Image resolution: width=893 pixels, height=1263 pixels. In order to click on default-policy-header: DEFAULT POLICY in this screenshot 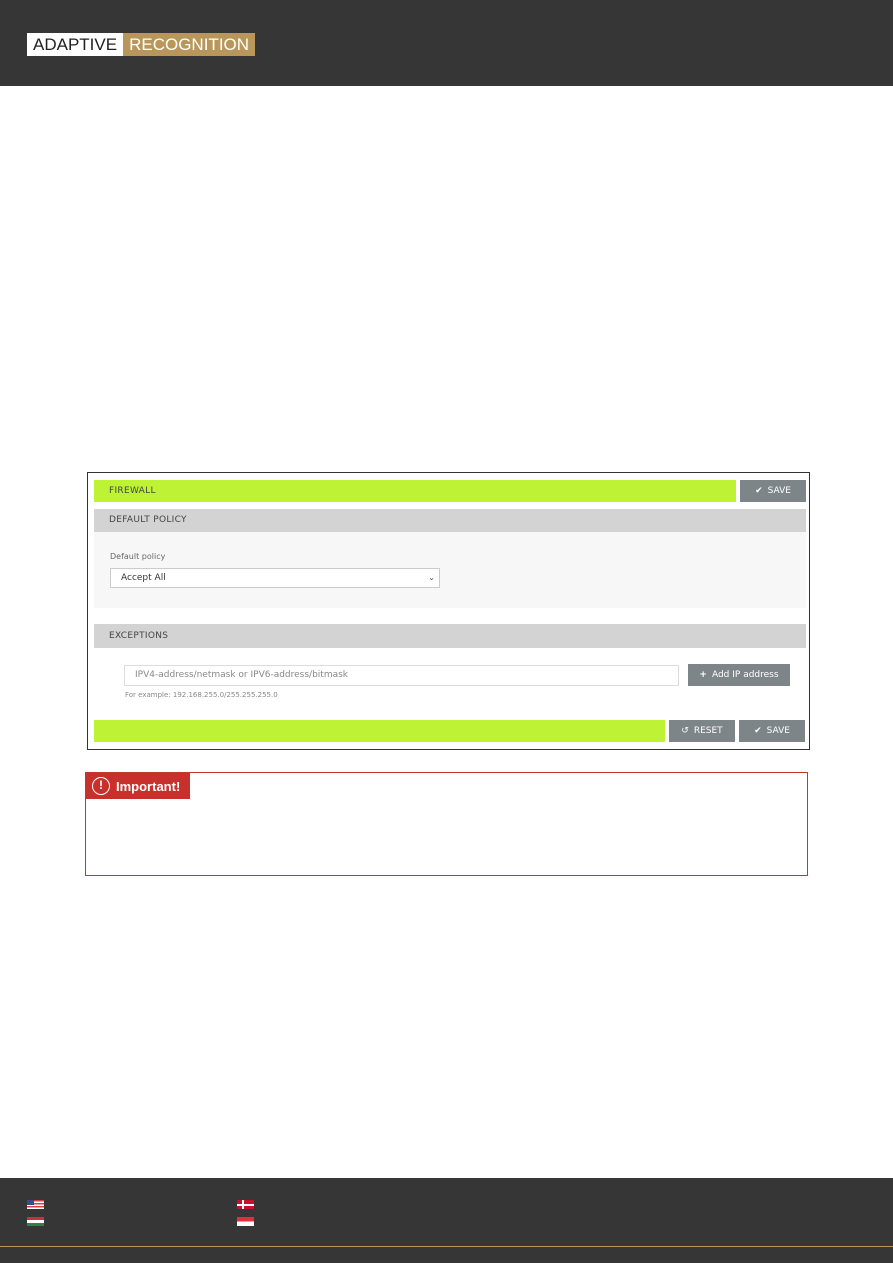, I will do `click(450, 520)`.